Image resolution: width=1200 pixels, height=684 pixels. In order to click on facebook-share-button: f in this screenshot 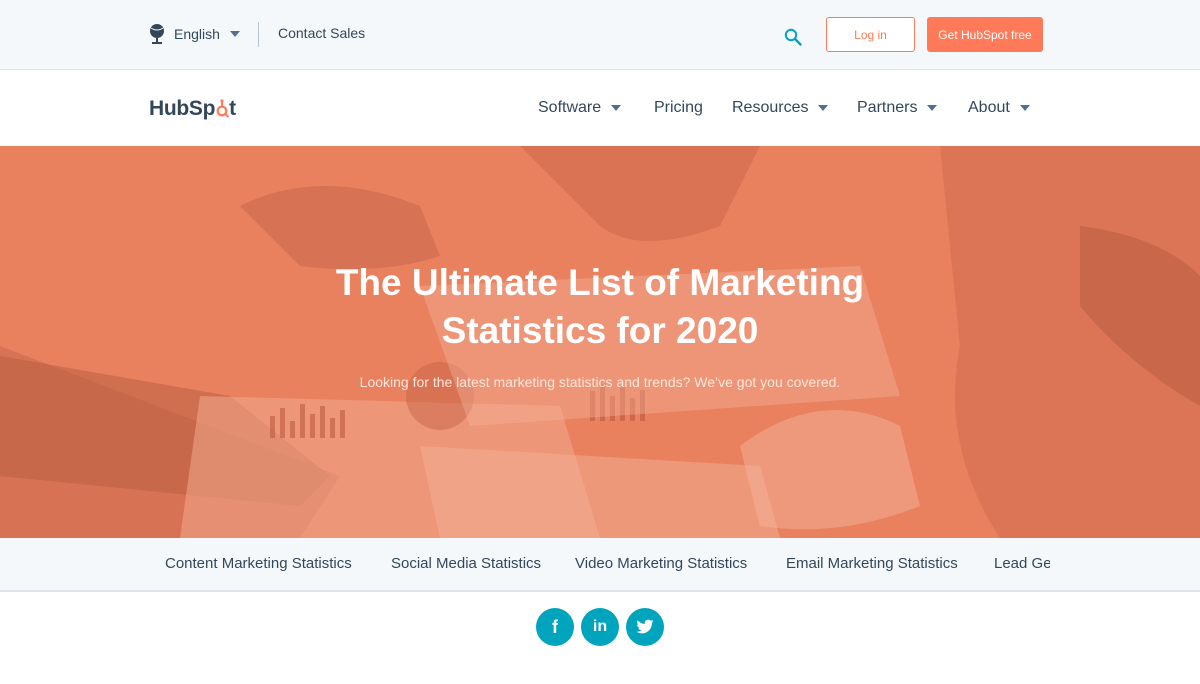, I will do `click(555, 627)`.